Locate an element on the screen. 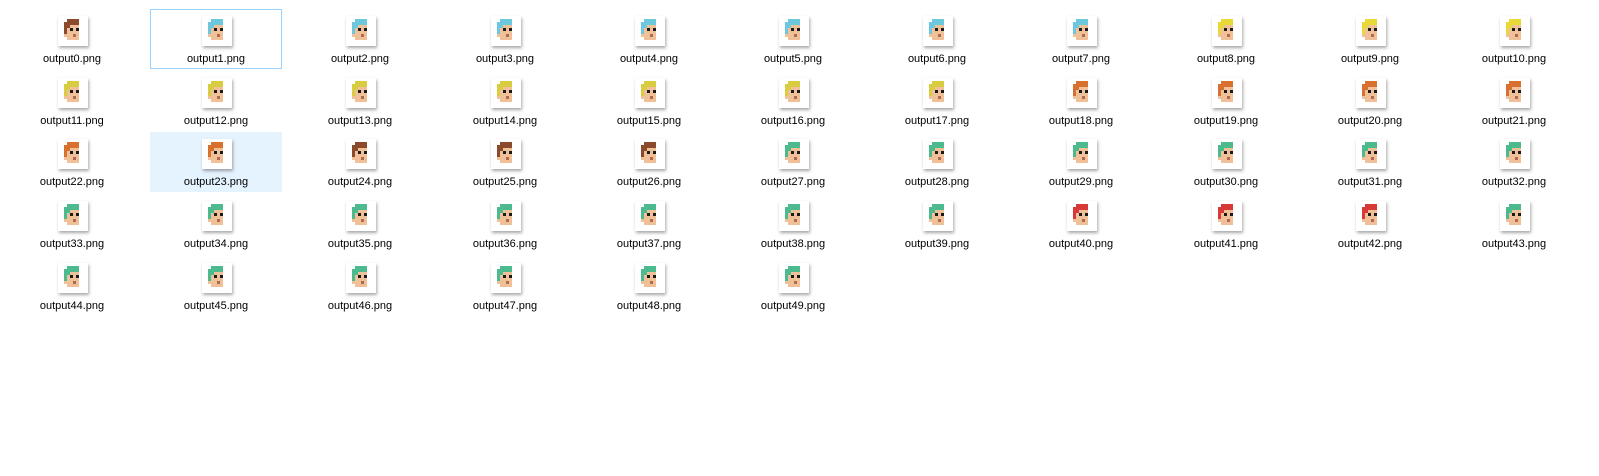 The height and width of the screenshot is (476, 1599). file-item-output34: output34.png is located at coordinates (216, 224).